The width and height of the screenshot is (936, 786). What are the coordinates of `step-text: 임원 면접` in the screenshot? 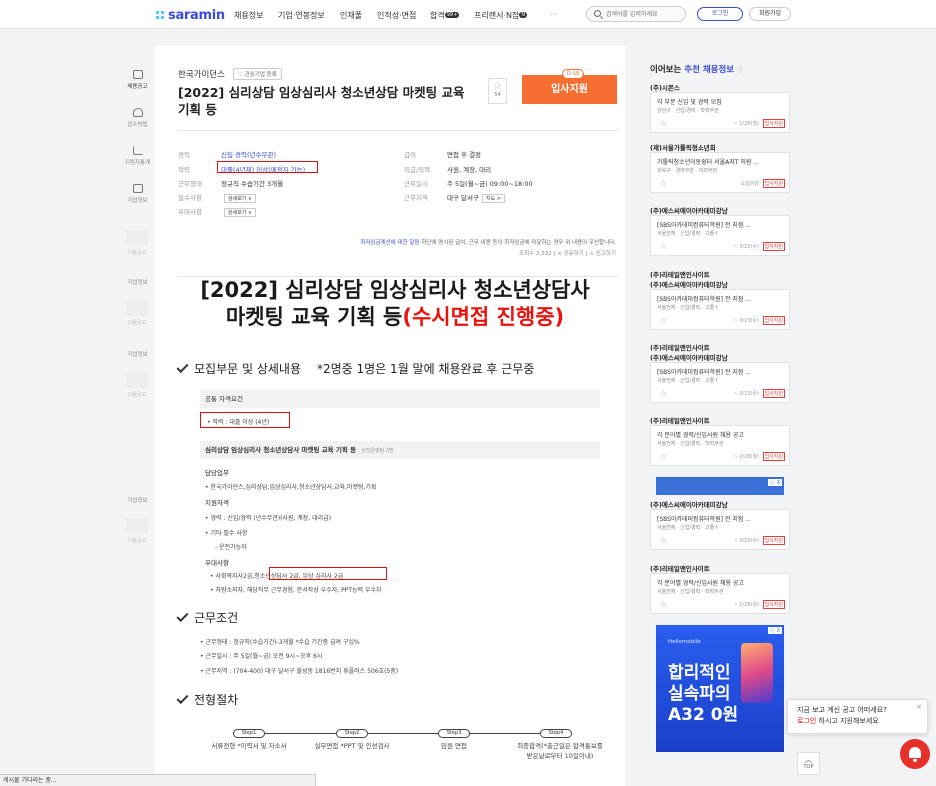 It's located at (454, 746).